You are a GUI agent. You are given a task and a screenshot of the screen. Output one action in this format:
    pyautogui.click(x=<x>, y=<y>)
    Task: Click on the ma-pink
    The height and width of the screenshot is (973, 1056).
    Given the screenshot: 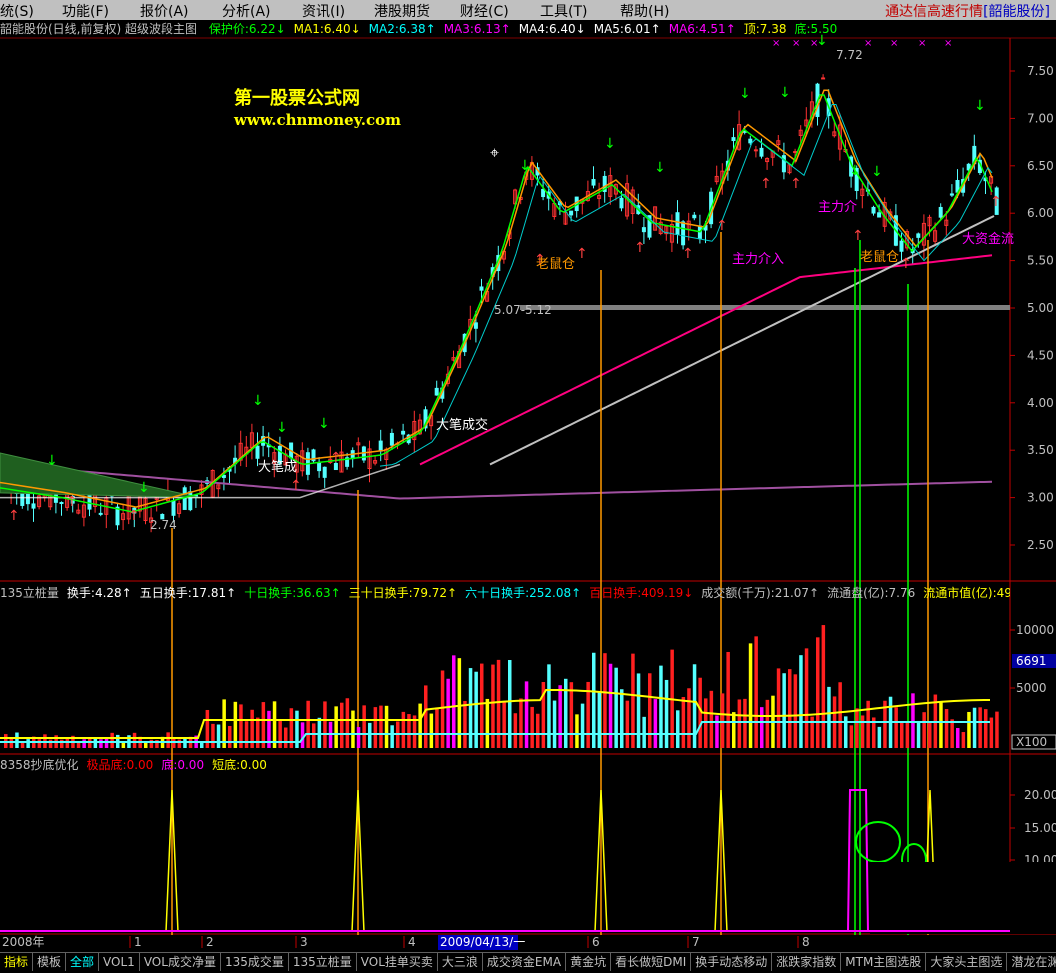 What is the action you would take?
    pyautogui.click(x=706, y=360)
    